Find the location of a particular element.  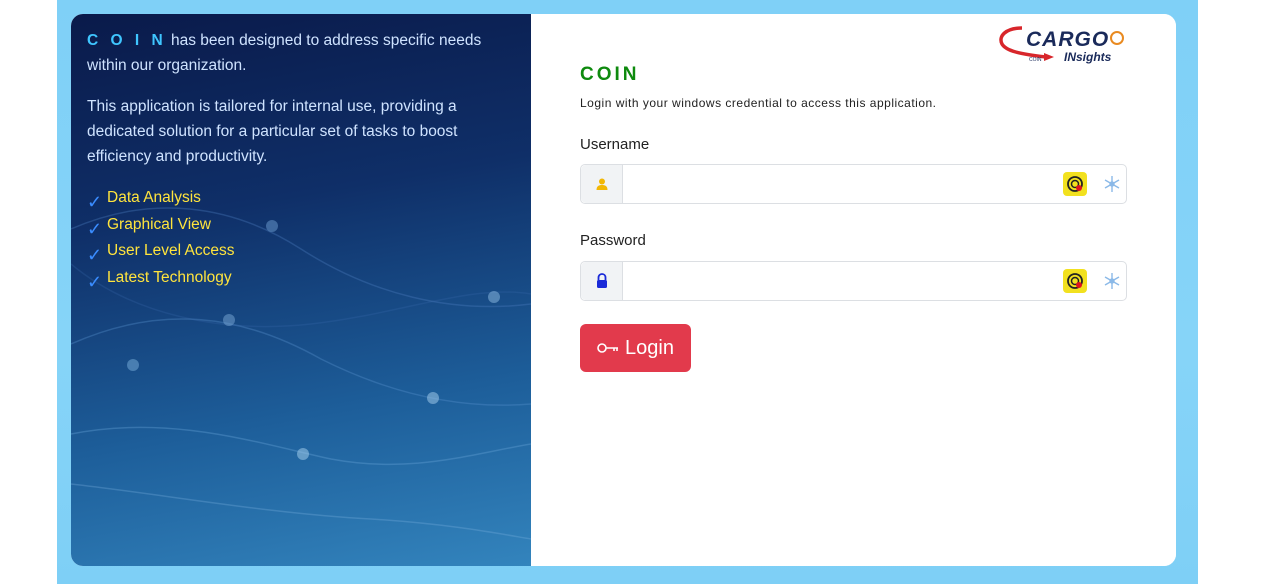

lock-icon is located at coordinates (602, 281).